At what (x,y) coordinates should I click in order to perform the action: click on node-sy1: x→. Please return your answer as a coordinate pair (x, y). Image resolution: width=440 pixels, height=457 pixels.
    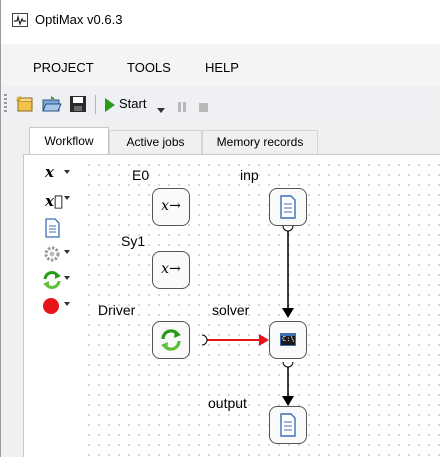
    Looking at the image, I should click on (171, 270).